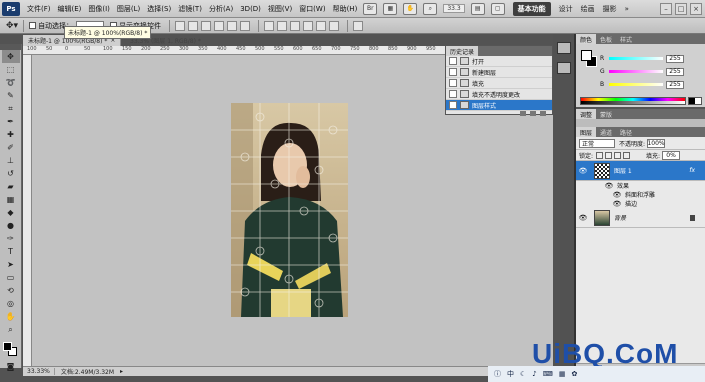  I want to click on color-spectrum-bar, so click(633, 101).